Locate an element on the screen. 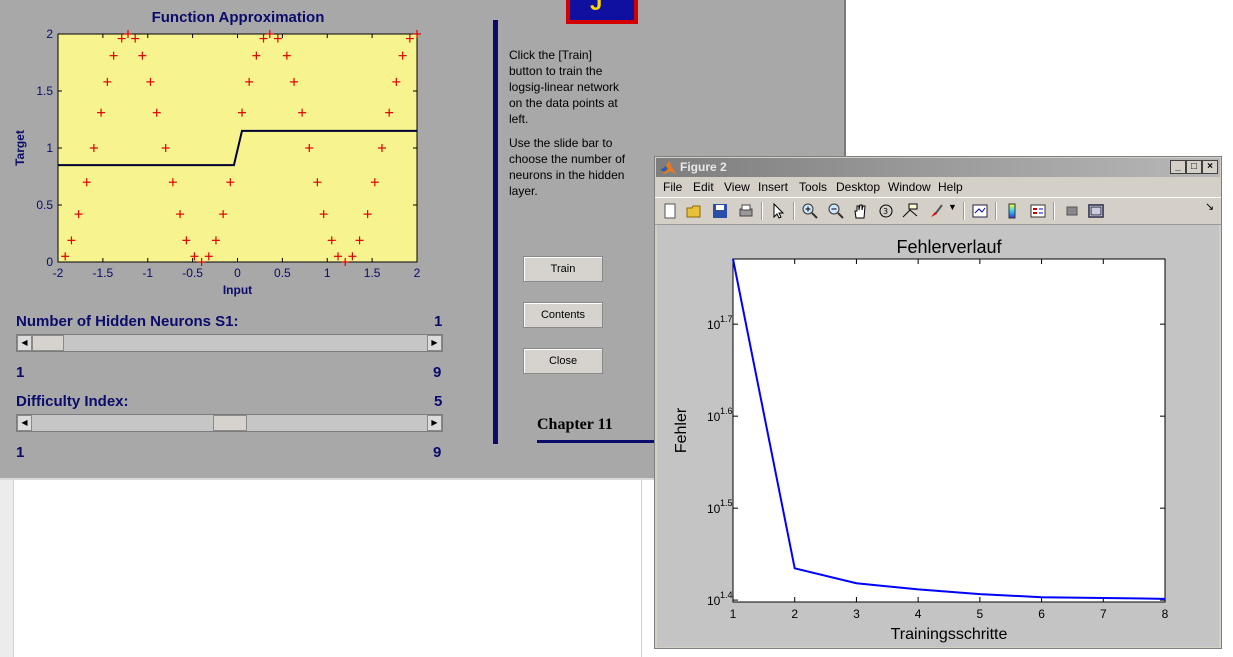 The height and width of the screenshot is (657, 1233). hidden-neurons-max: 9 is located at coordinates (437, 372).